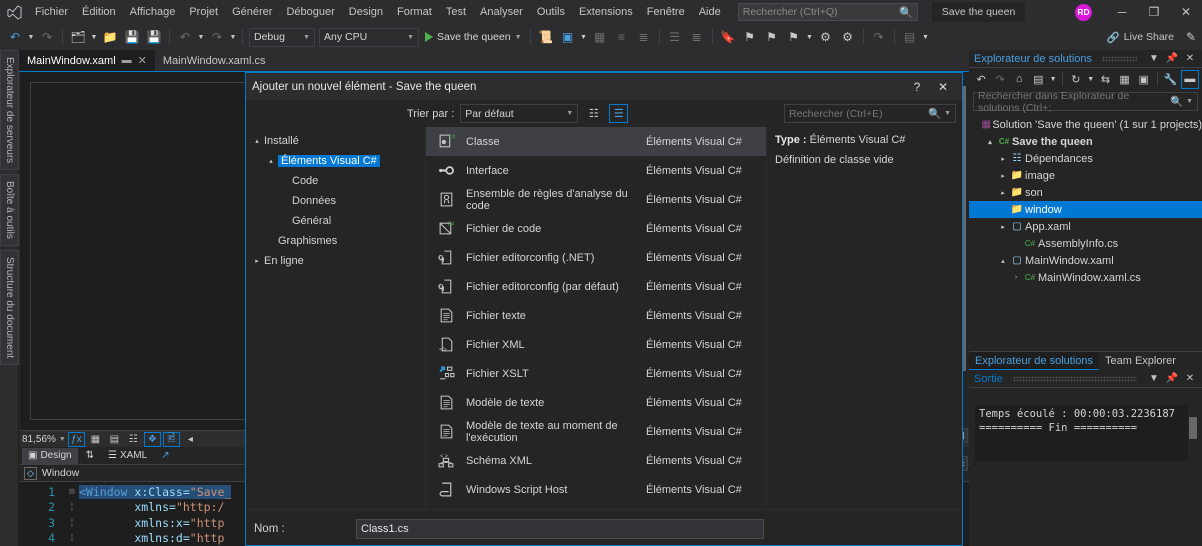  Describe the element at coordinates (217, 37) in the screenshot. I see `redo-icon: ↷` at that location.